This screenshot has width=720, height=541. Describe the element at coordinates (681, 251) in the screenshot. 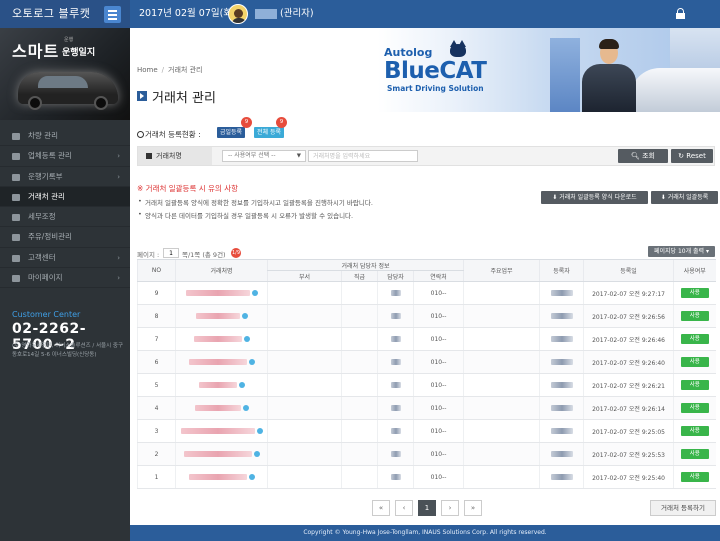

I see `per-page-select: 페이지당 10개 출력 ▾` at that location.